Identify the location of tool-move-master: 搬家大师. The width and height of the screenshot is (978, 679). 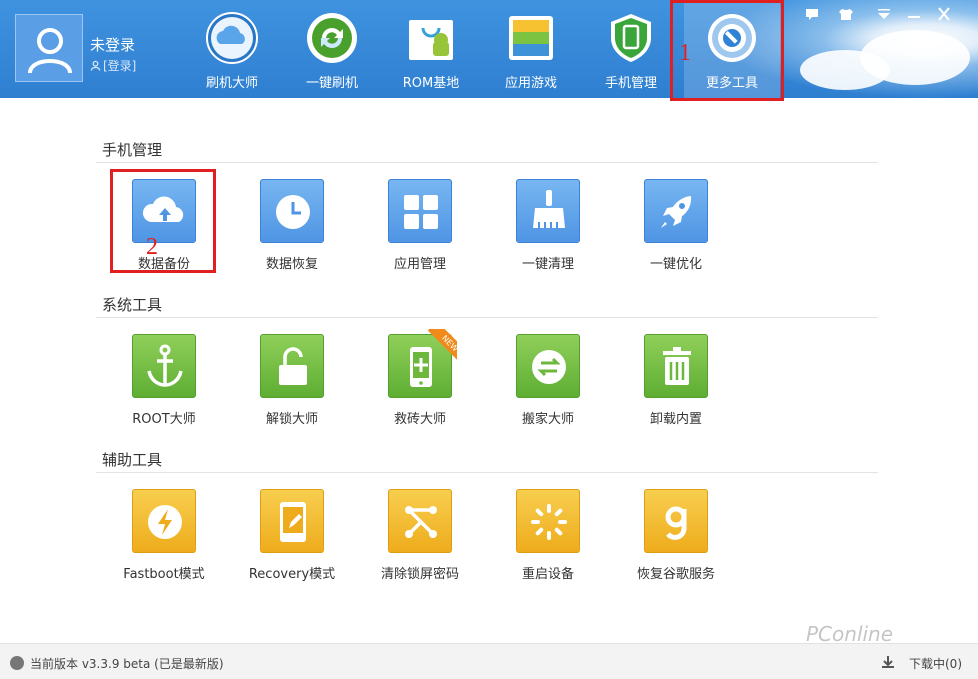
(548, 384).